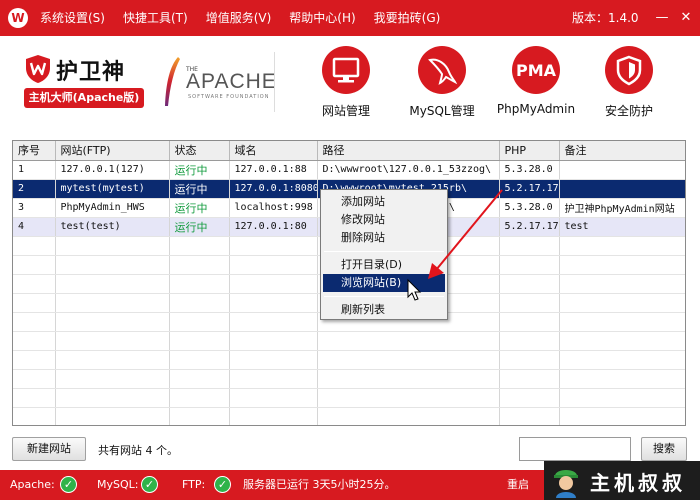  I want to click on column-header-domain: 域名, so click(273, 151).